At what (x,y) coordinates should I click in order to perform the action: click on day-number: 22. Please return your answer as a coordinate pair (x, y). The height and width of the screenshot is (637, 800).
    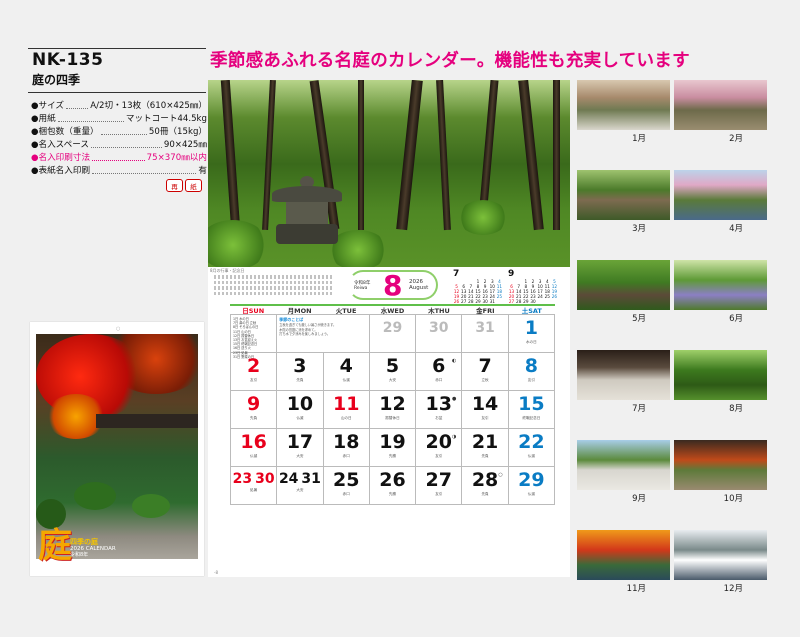
    Looking at the image, I should click on (531, 442).